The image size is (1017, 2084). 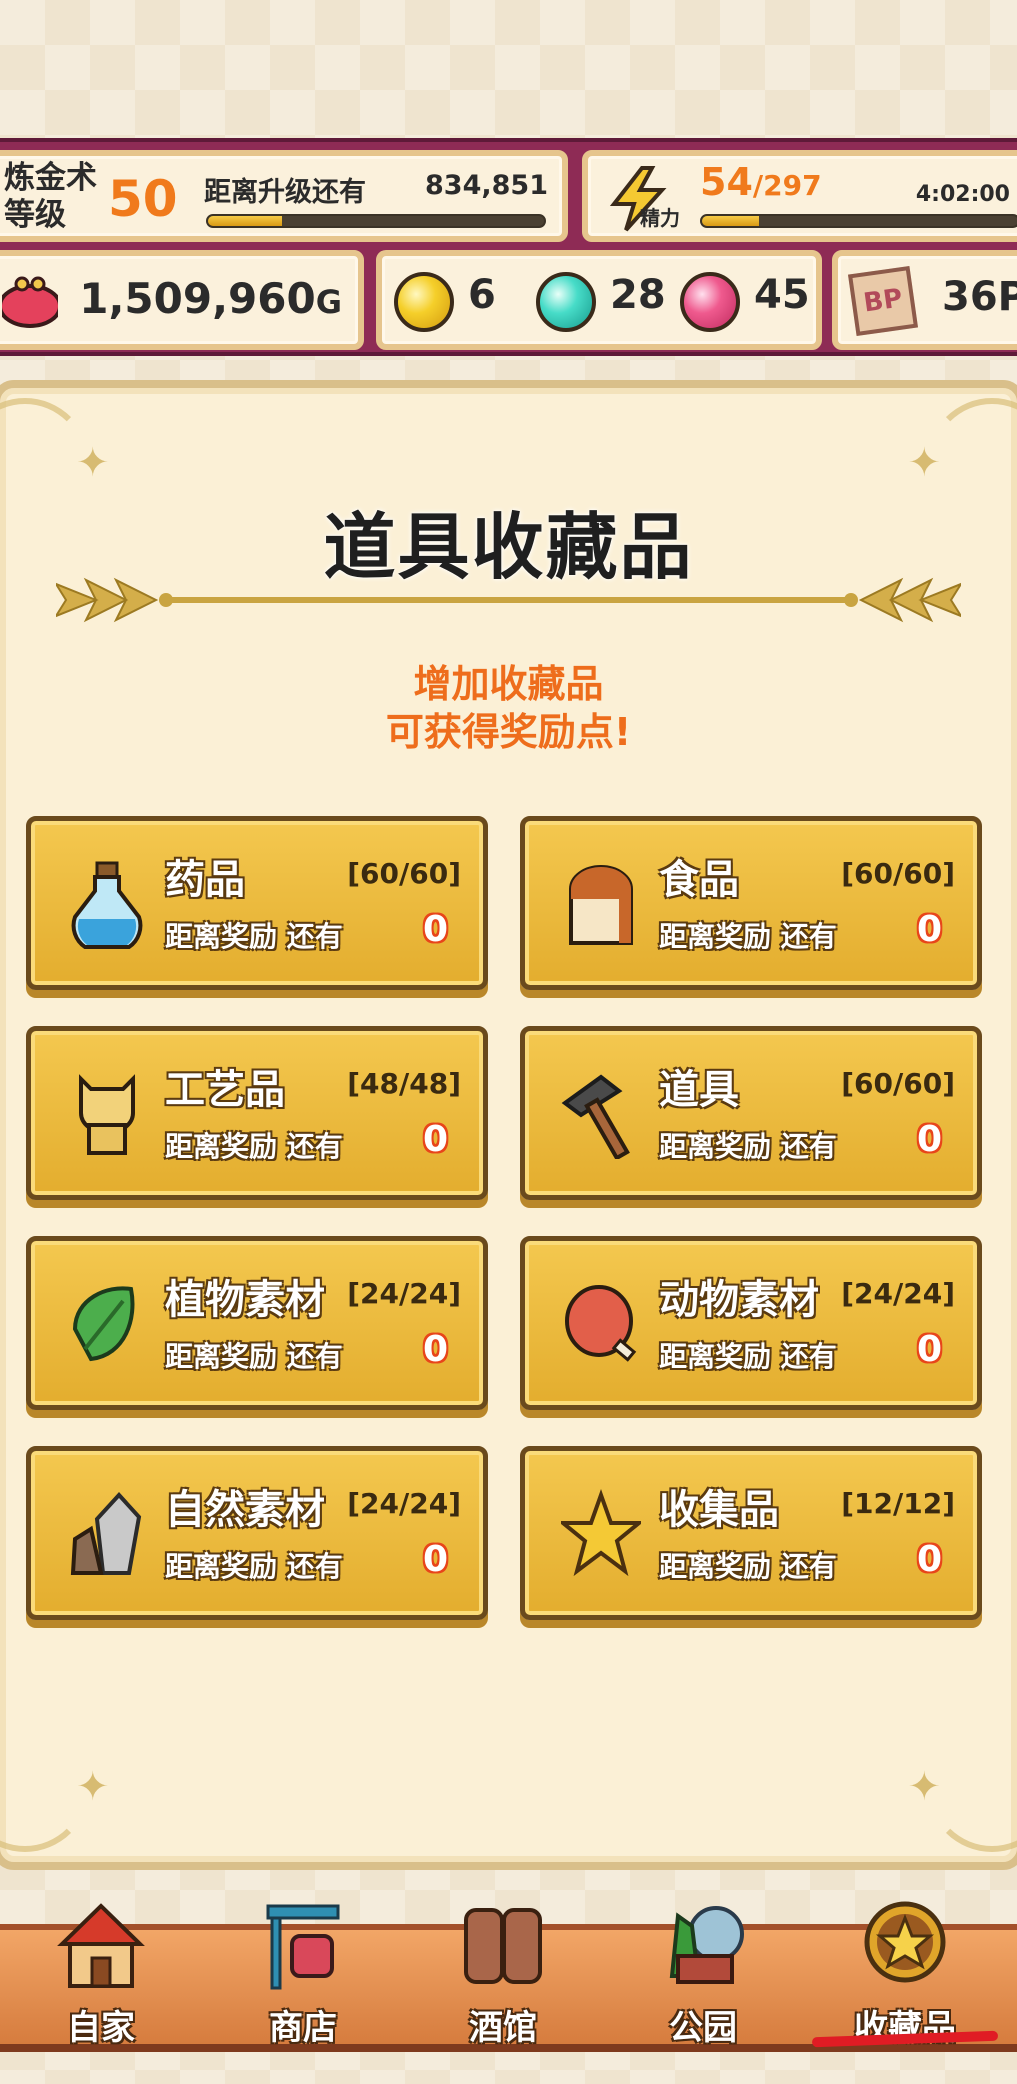 I want to click on category-name: 自然素材, so click(x=245, y=1510).